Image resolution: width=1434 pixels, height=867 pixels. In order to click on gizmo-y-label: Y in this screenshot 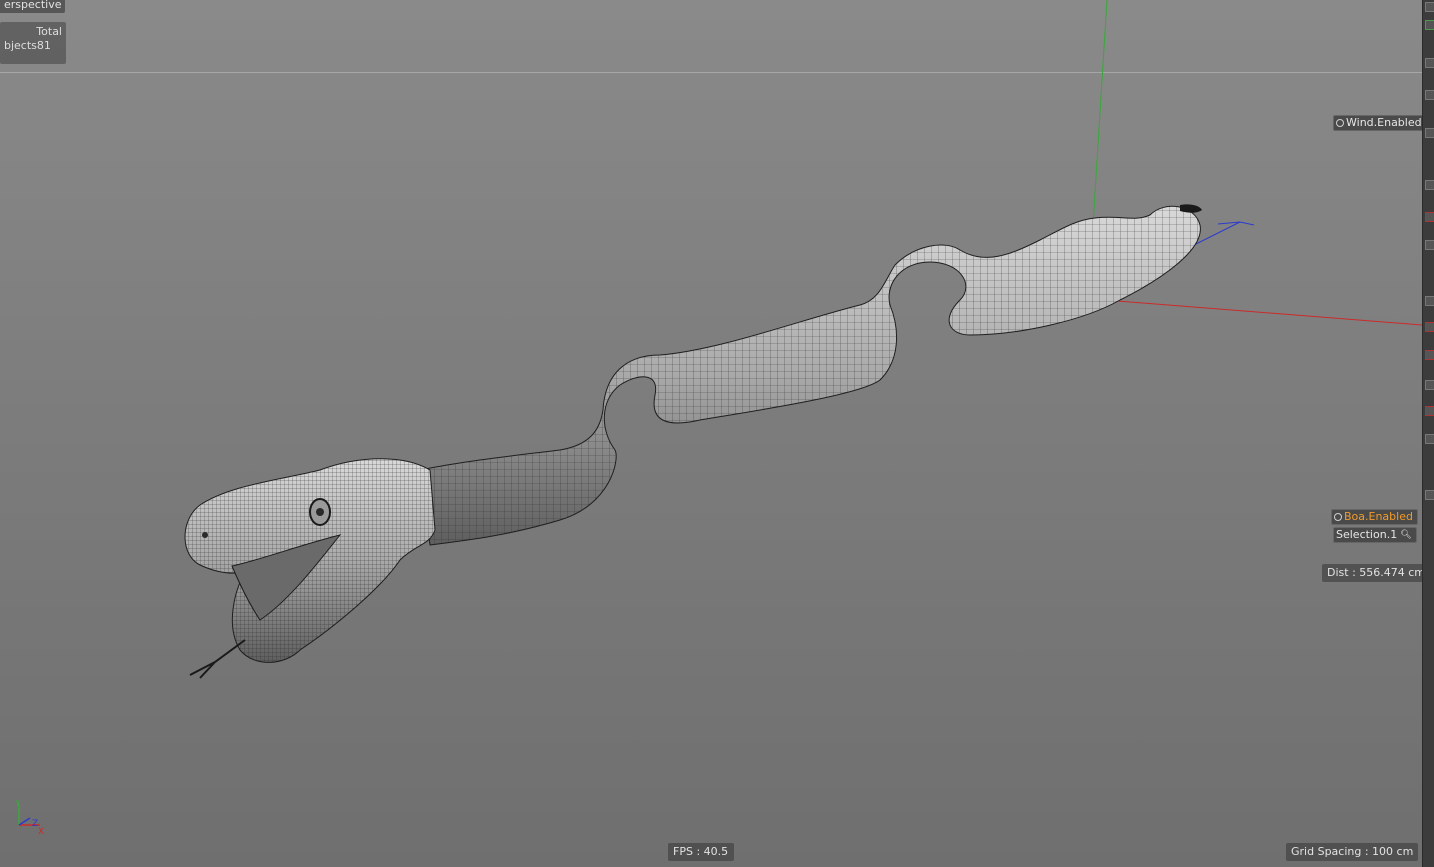, I will do `click(17, 804)`.